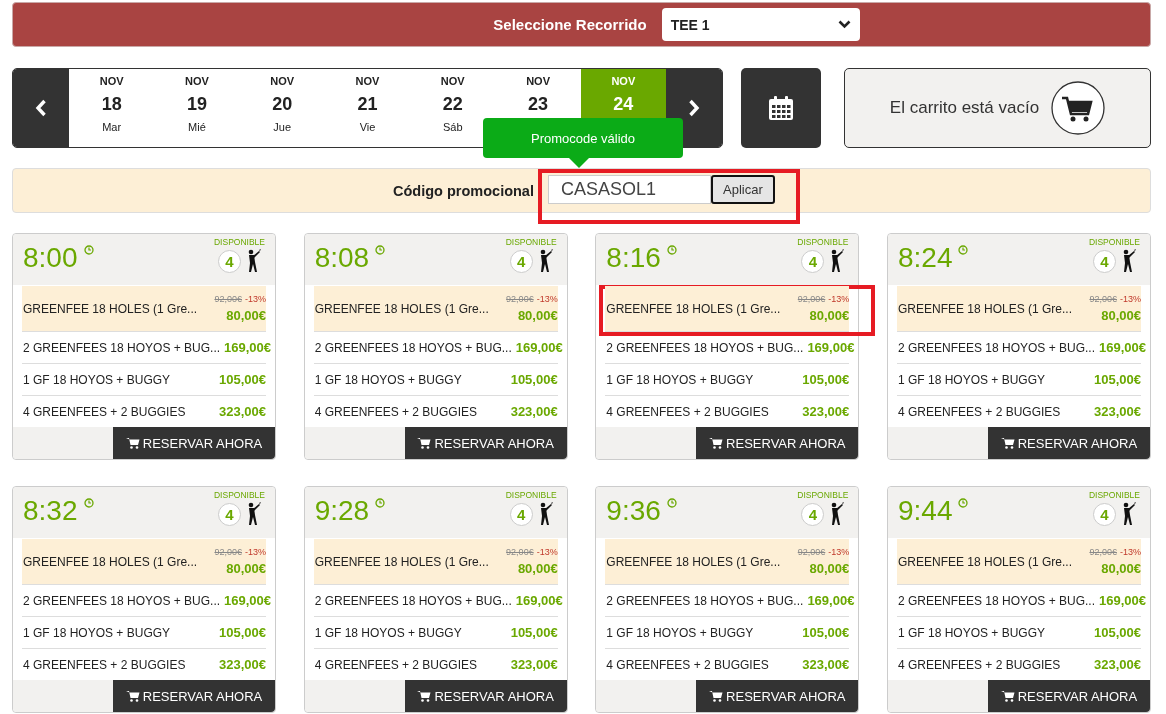 This screenshot has width=1166, height=714. What do you see at coordinates (693, 108) in the screenshot?
I see `chevron-right-icon` at bounding box center [693, 108].